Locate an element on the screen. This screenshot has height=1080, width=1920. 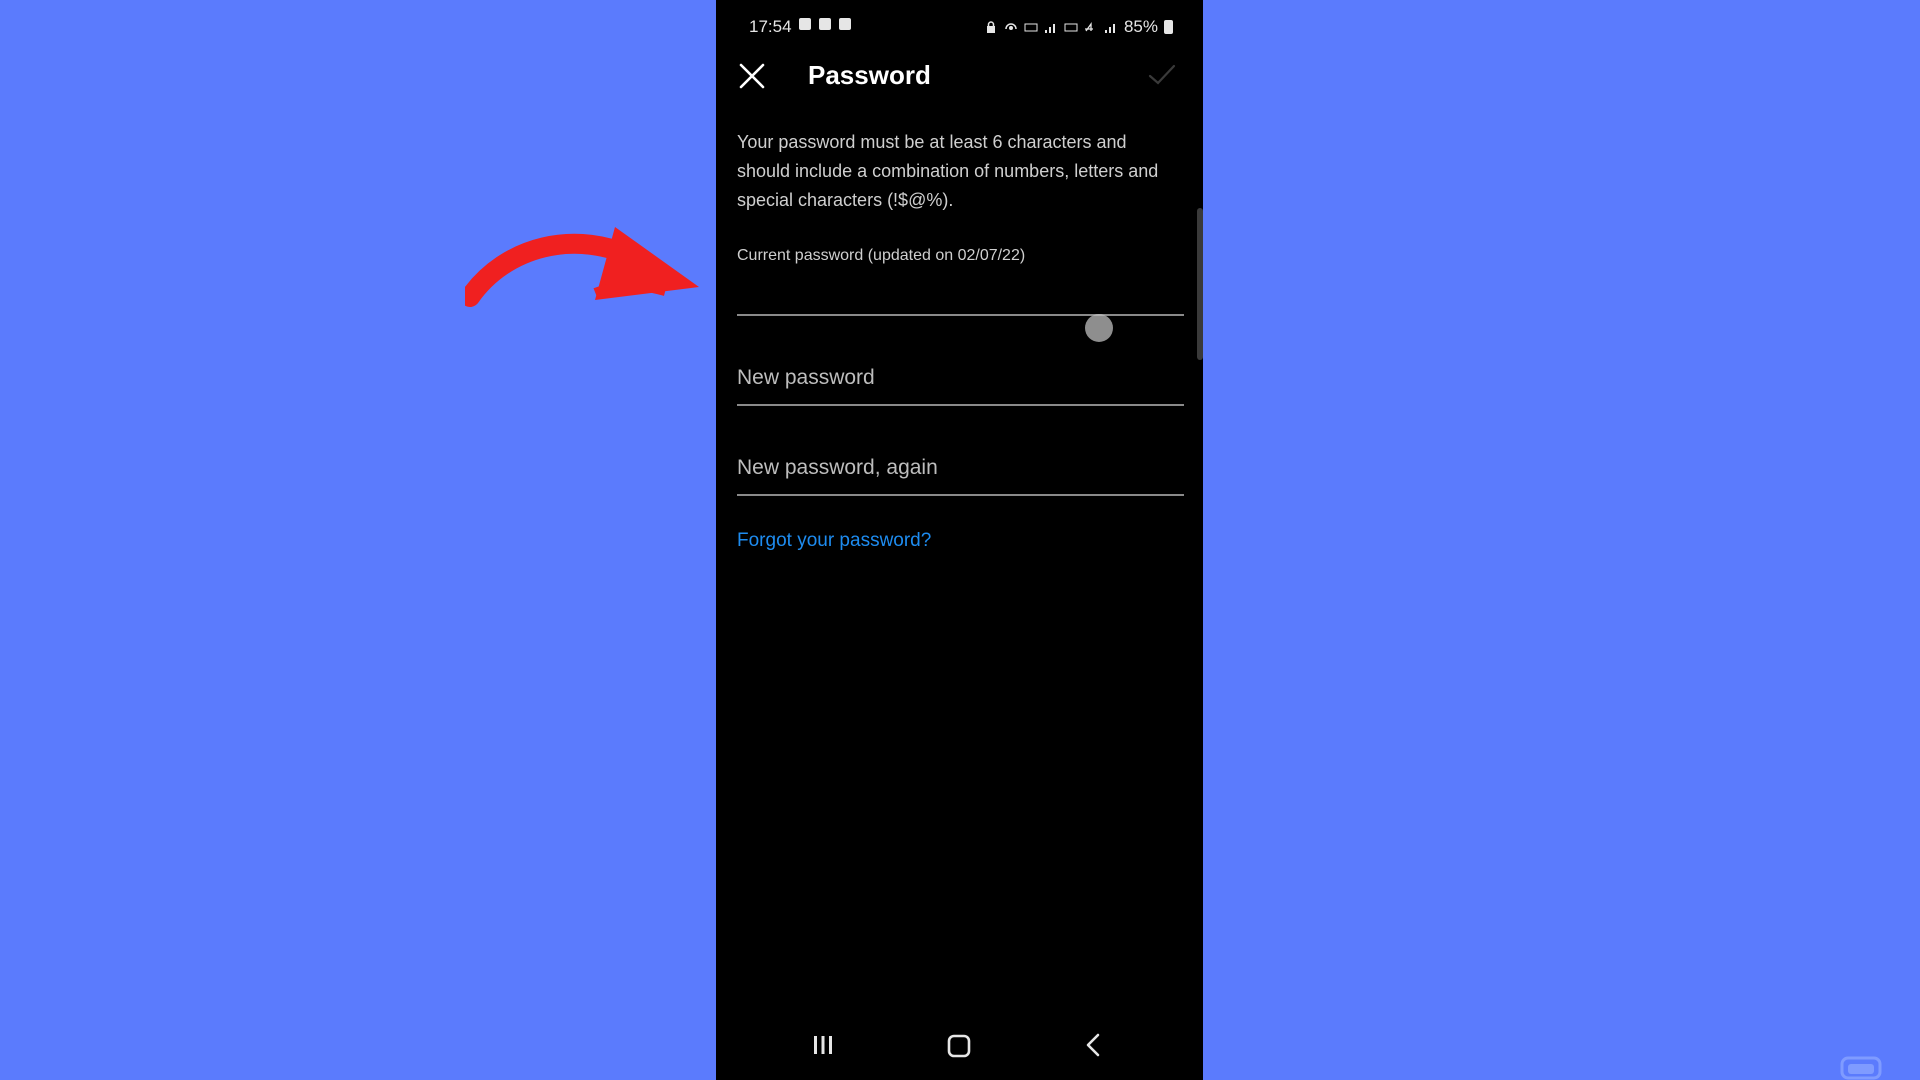
status-time: 17:54 is located at coordinates (770, 26).